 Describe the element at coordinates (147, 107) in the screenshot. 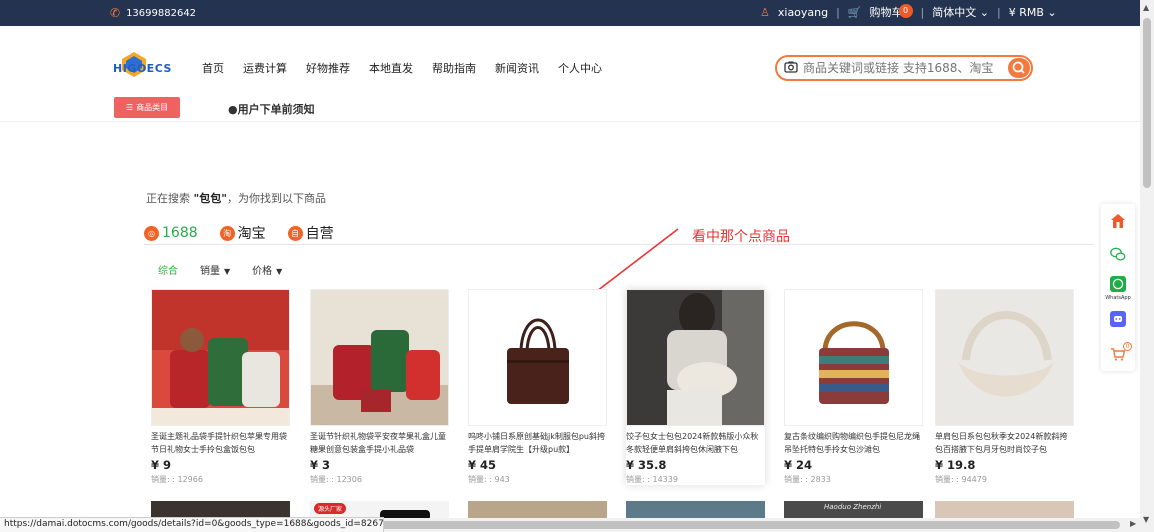

I see `category-button: ☰ 商品类目` at that location.